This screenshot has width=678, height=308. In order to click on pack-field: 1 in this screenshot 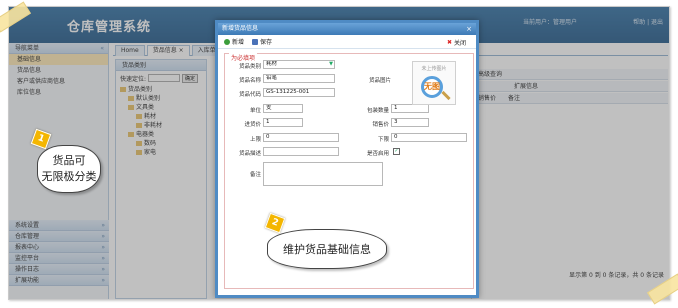, I will do `click(410, 108)`.